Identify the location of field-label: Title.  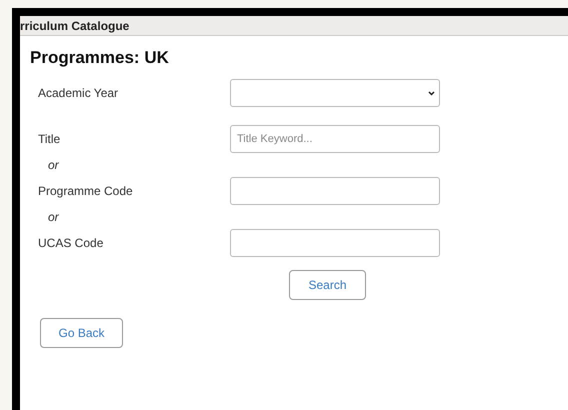
(49, 139).